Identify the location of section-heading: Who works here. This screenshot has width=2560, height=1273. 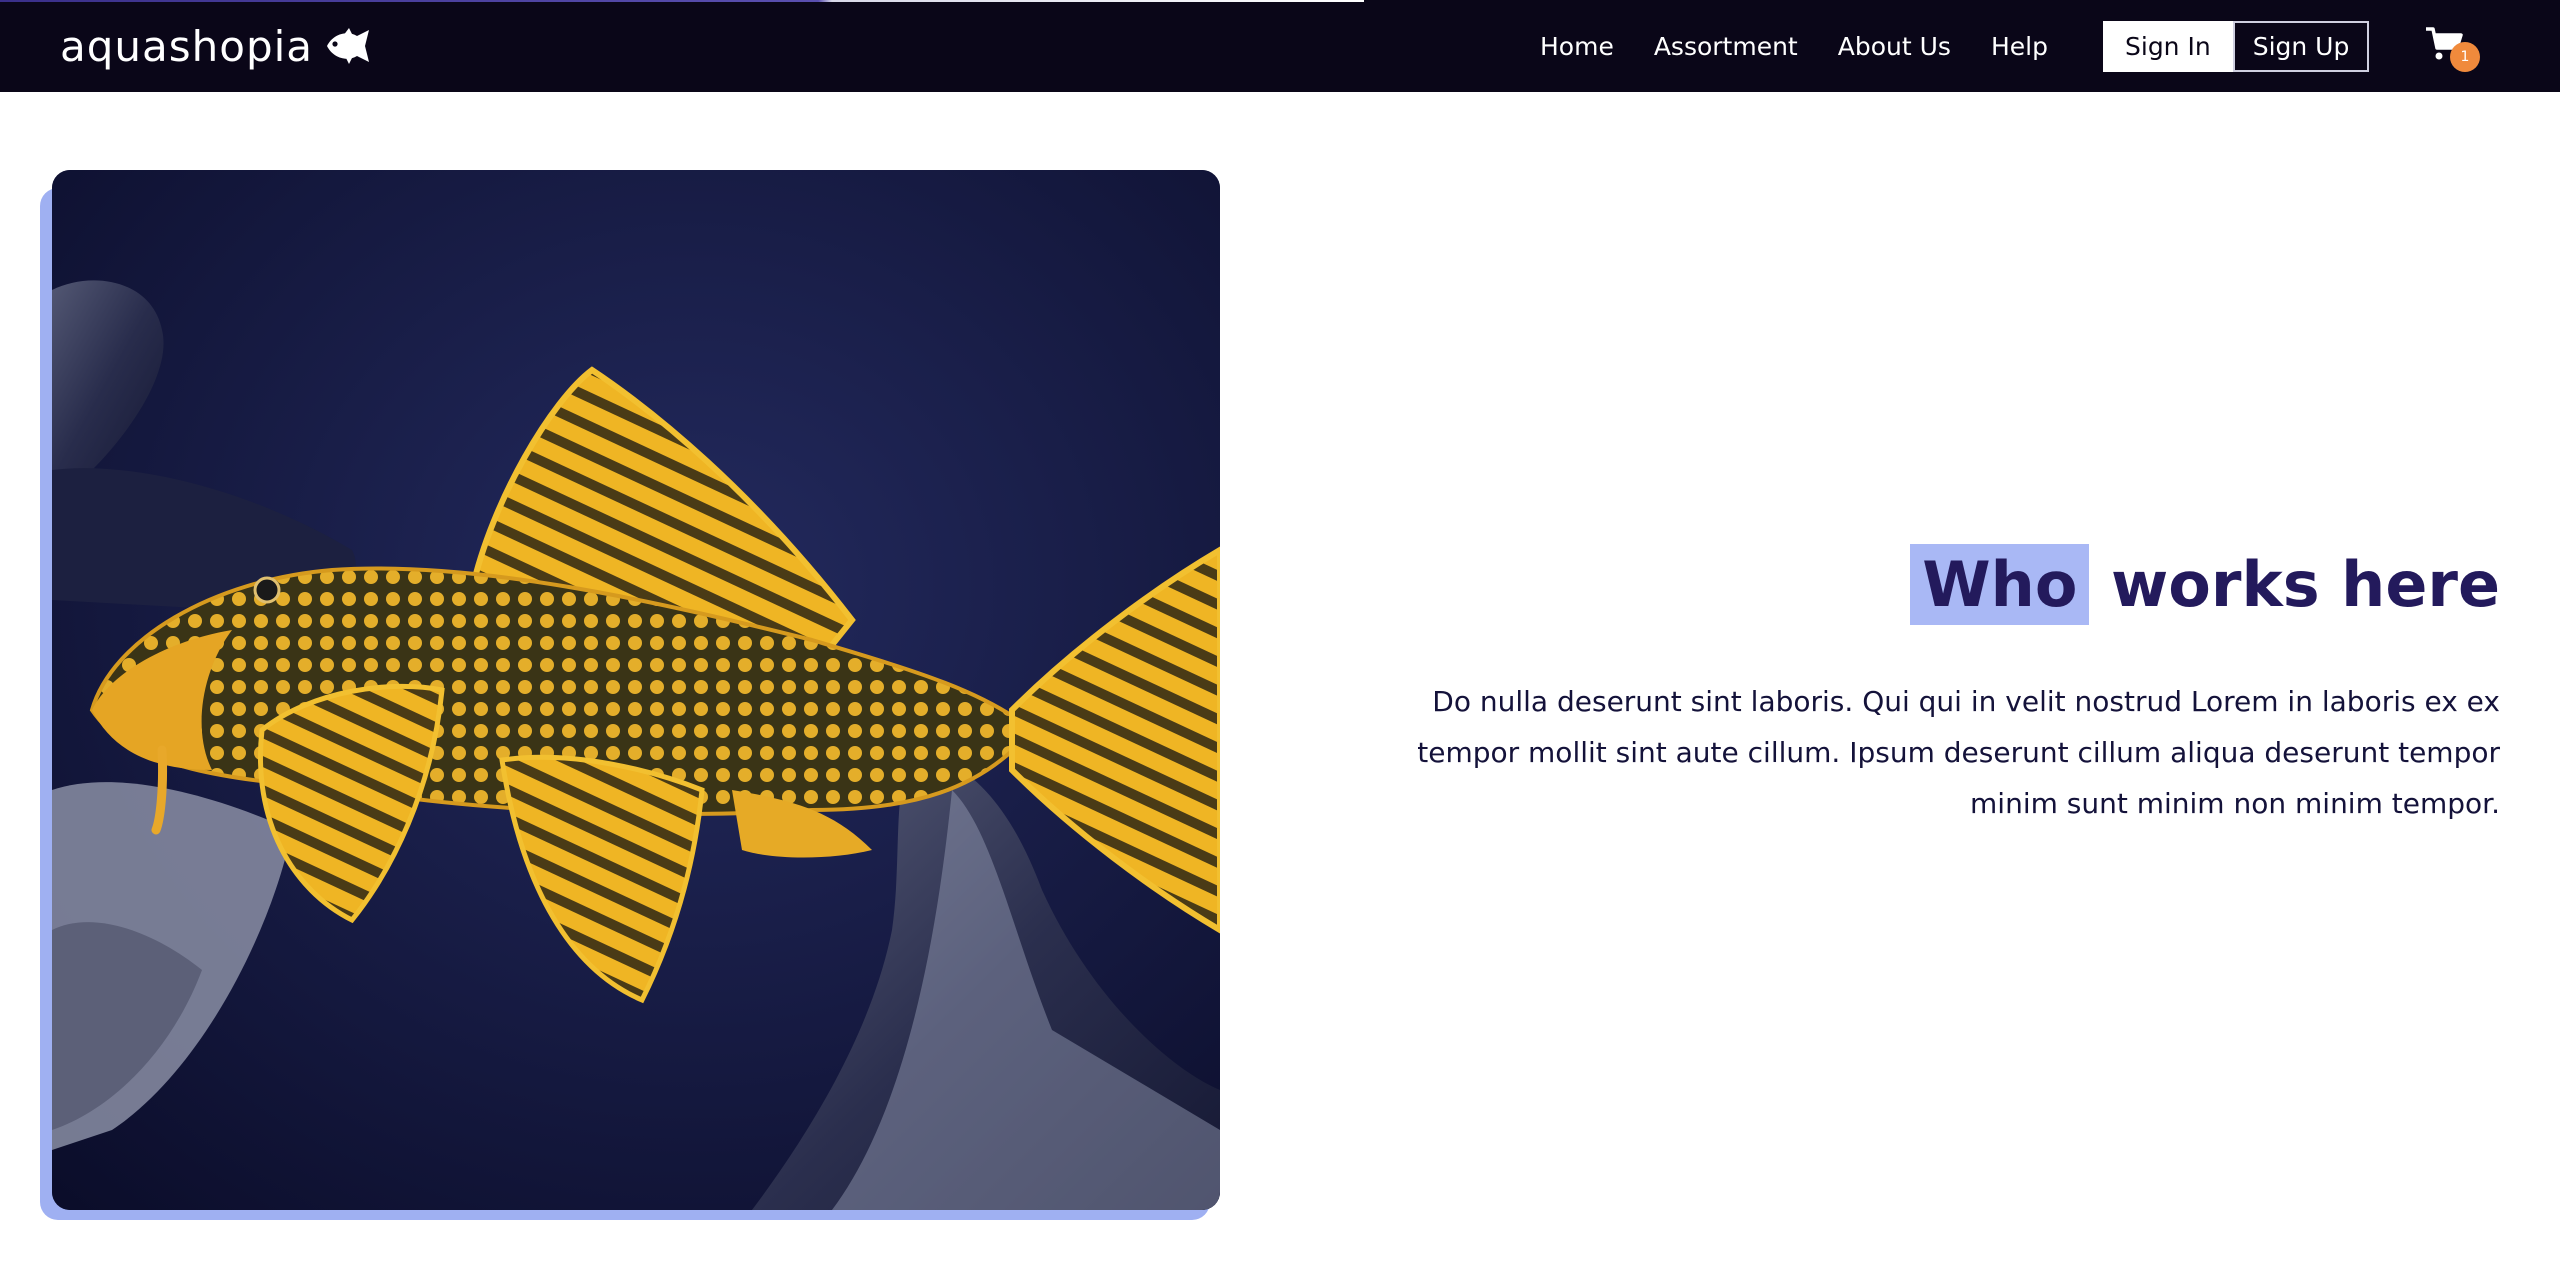
(2205, 584).